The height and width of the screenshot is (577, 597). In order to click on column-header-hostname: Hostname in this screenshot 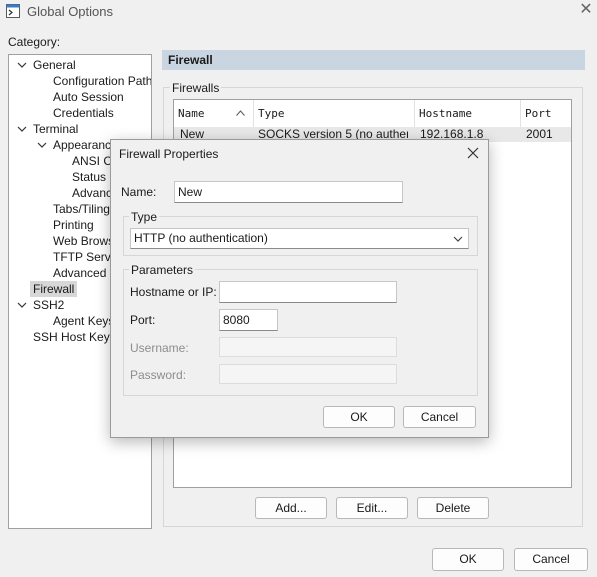, I will do `click(468, 113)`.